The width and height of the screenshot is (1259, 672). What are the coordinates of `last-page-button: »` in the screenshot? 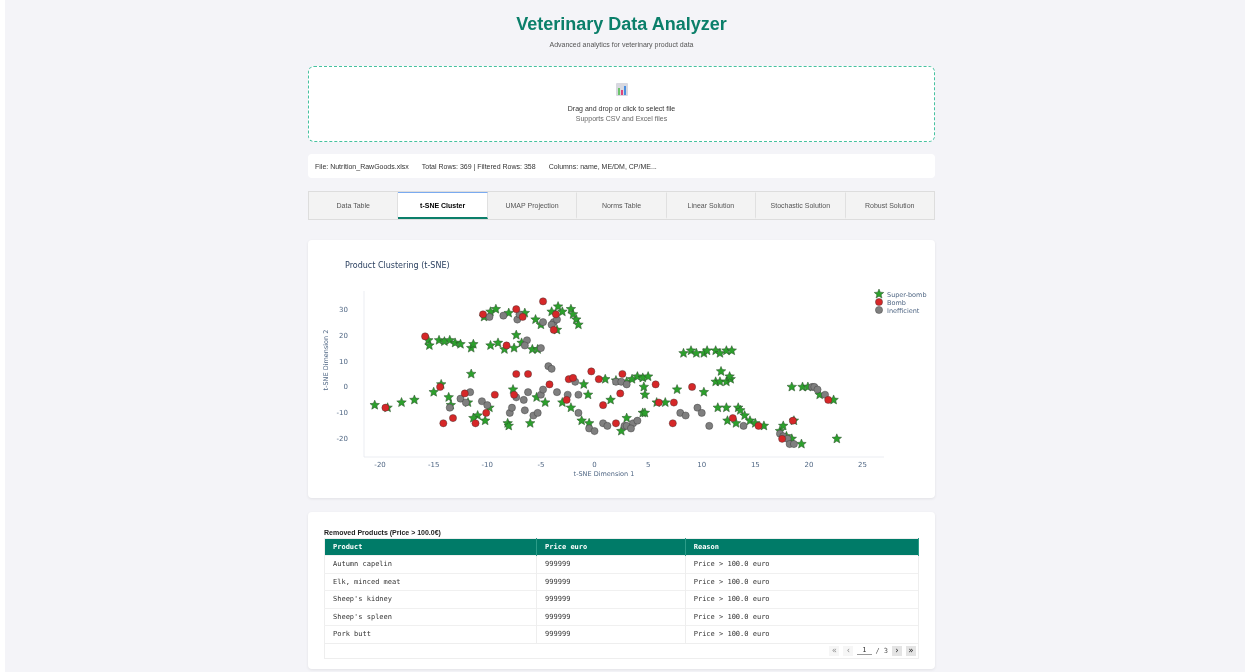 It's located at (911, 650).